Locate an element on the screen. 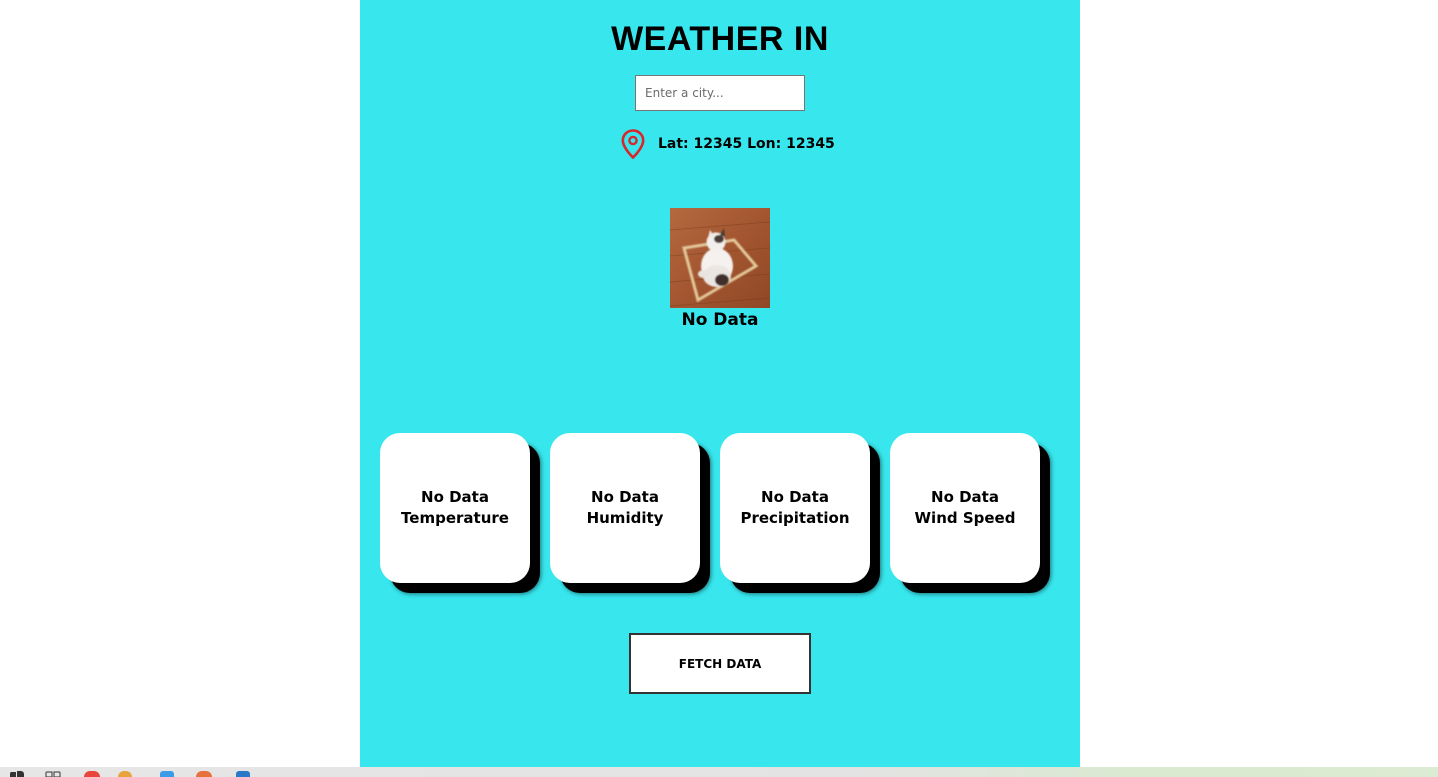 This screenshot has width=1438, height=777. wind-speed-card: No Data Wind Speed is located at coordinates (965, 508).